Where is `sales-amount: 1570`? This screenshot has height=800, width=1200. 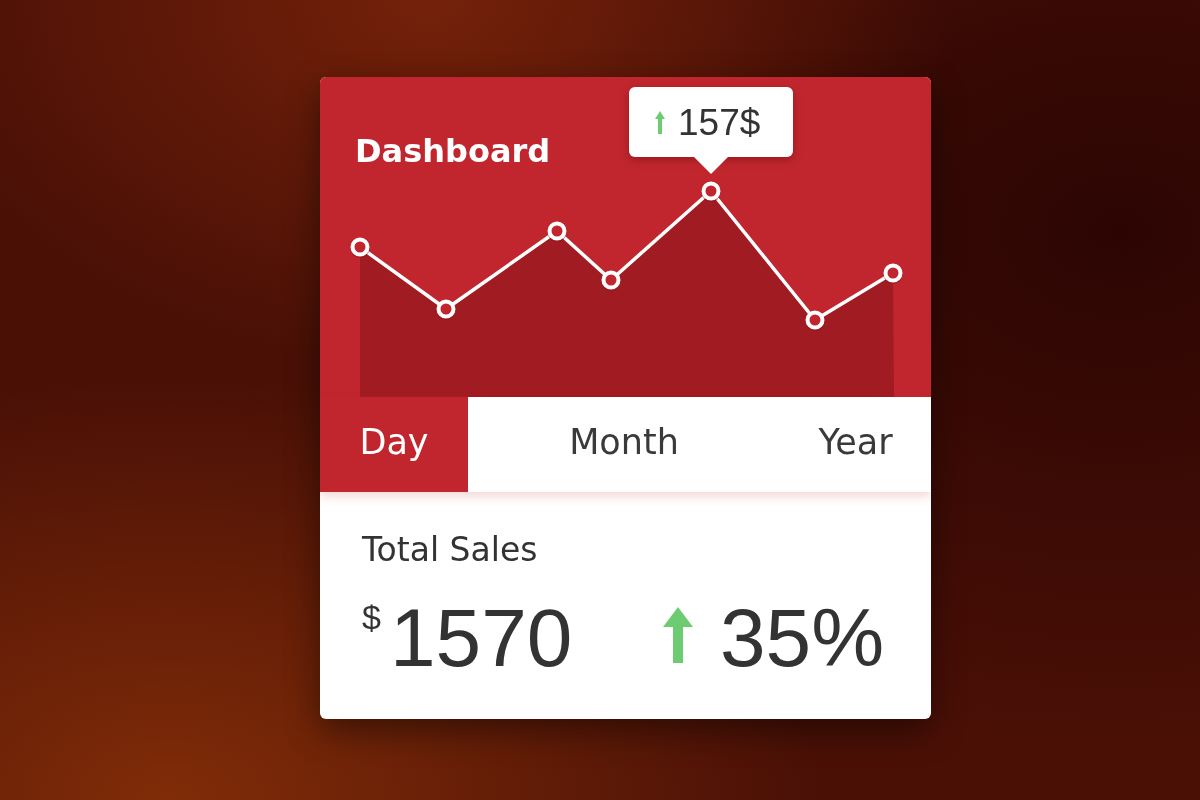
sales-amount: 1570 is located at coordinates (481, 638).